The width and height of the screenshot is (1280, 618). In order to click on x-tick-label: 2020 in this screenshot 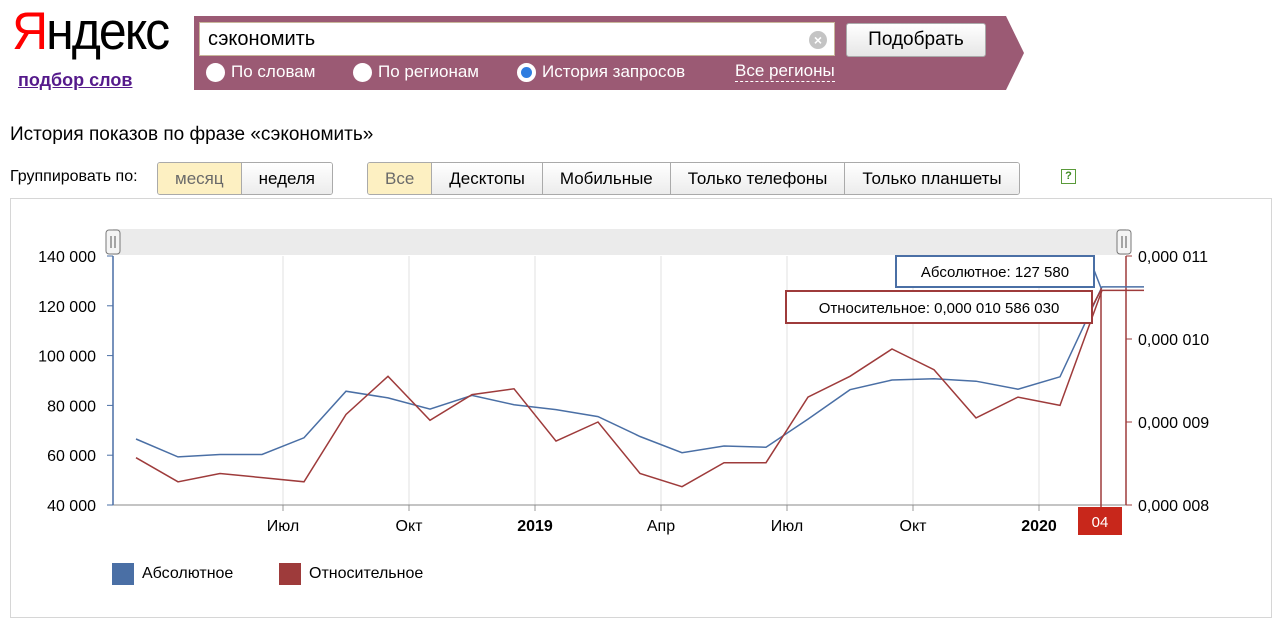, I will do `click(1039, 526)`.